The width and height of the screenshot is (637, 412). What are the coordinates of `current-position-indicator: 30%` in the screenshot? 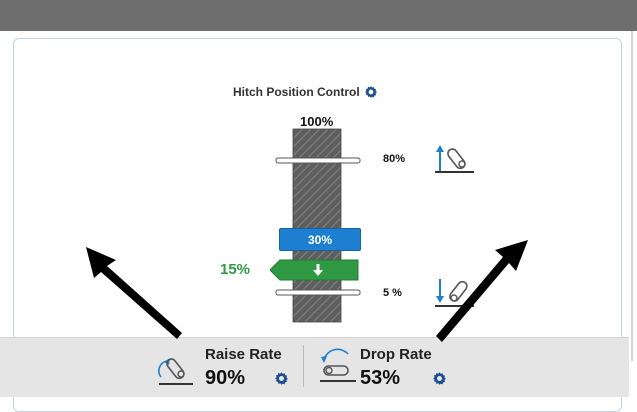 It's located at (320, 239).